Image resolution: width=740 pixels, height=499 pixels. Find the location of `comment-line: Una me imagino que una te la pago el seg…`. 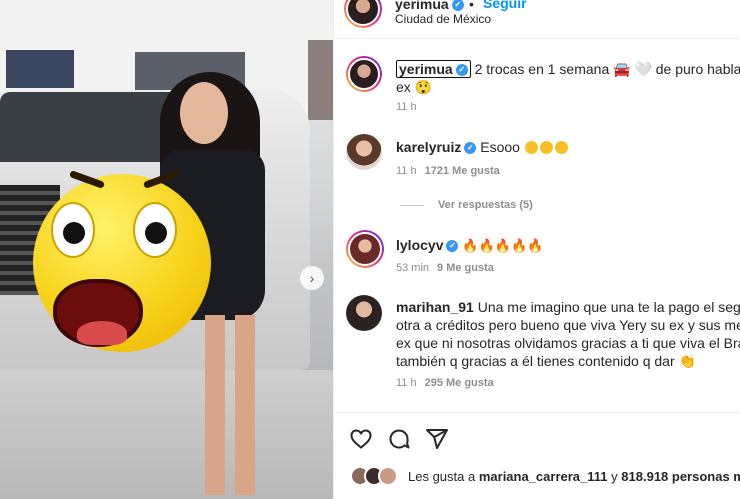

comment-line: Una me imagino que una te la pago el seg… is located at coordinates (608, 307).